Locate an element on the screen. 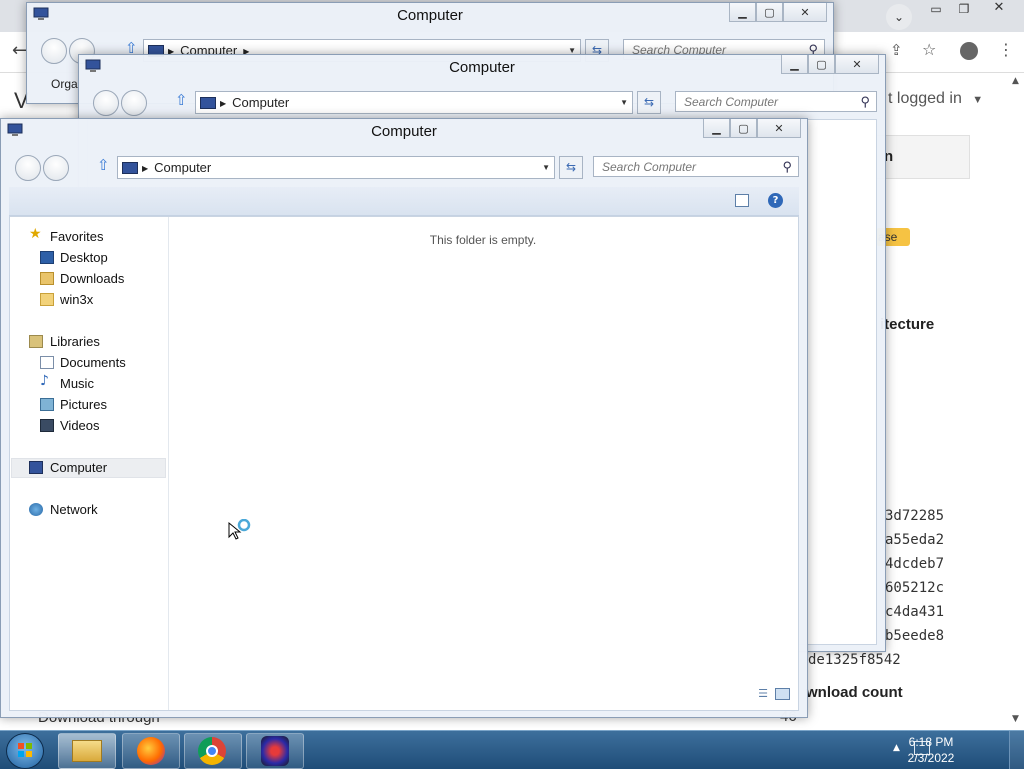 The width and height of the screenshot is (1024, 772). tab-chevron-button: ⌄ is located at coordinates (899, 17).